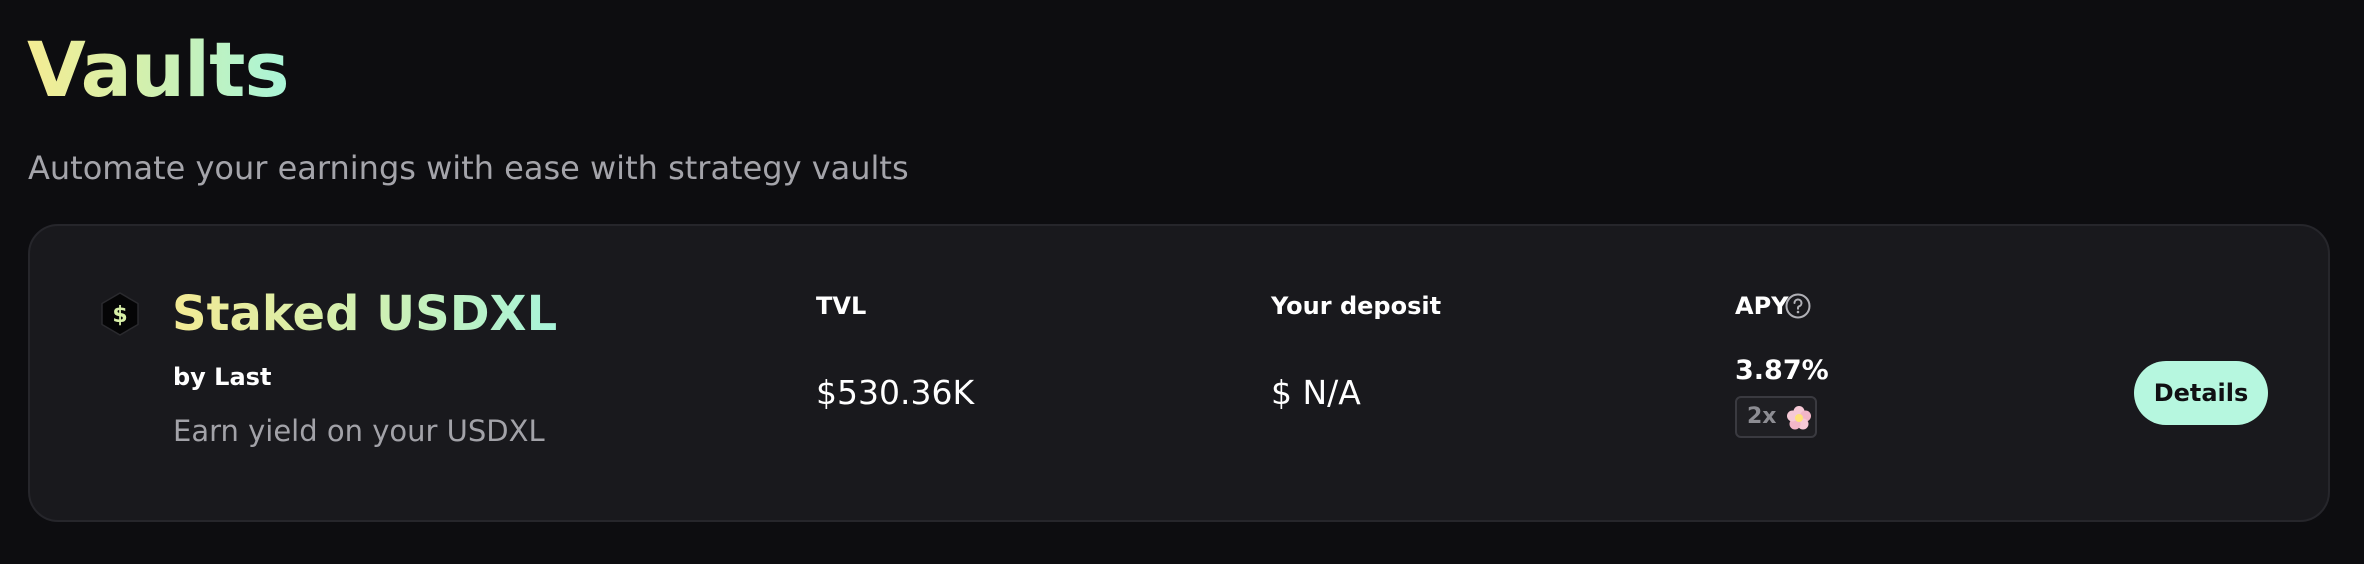 This screenshot has width=2364, height=564. I want to click on page-title: Vaults, so click(158, 70).